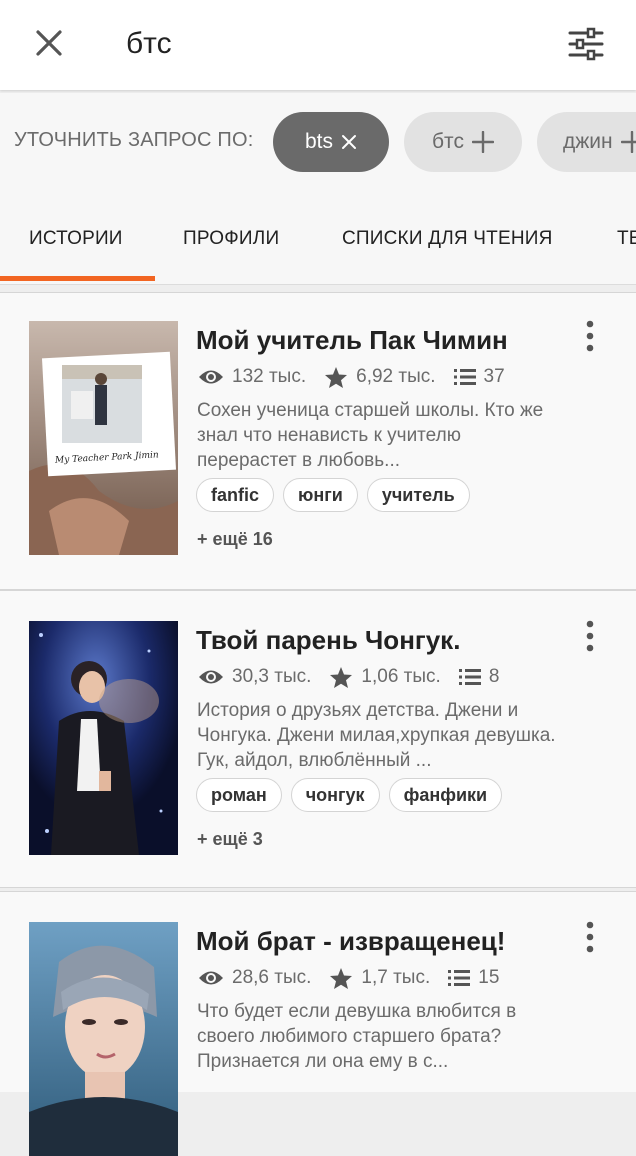 This screenshot has width=636, height=1156. Describe the element at coordinates (401, 676) in the screenshot. I see `votes-count: 1,06 тыс.` at that location.